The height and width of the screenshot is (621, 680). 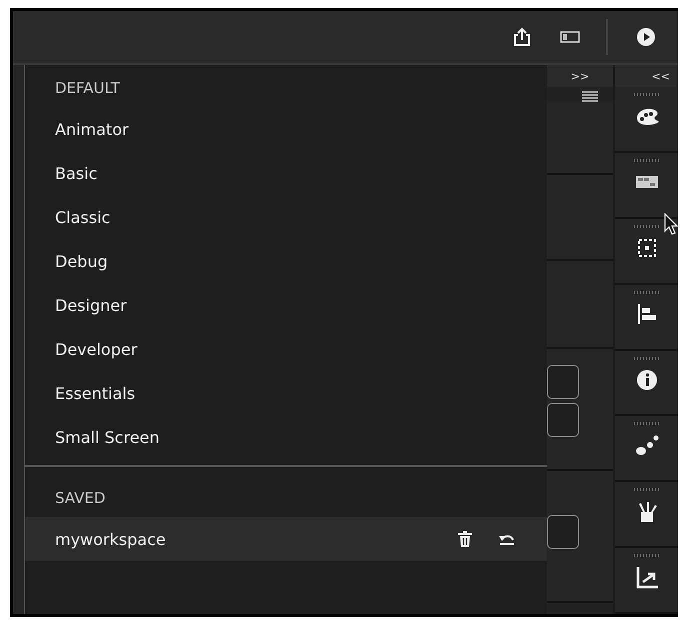 I want to click on workspace-item: Basic, so click(x=286, y=173).